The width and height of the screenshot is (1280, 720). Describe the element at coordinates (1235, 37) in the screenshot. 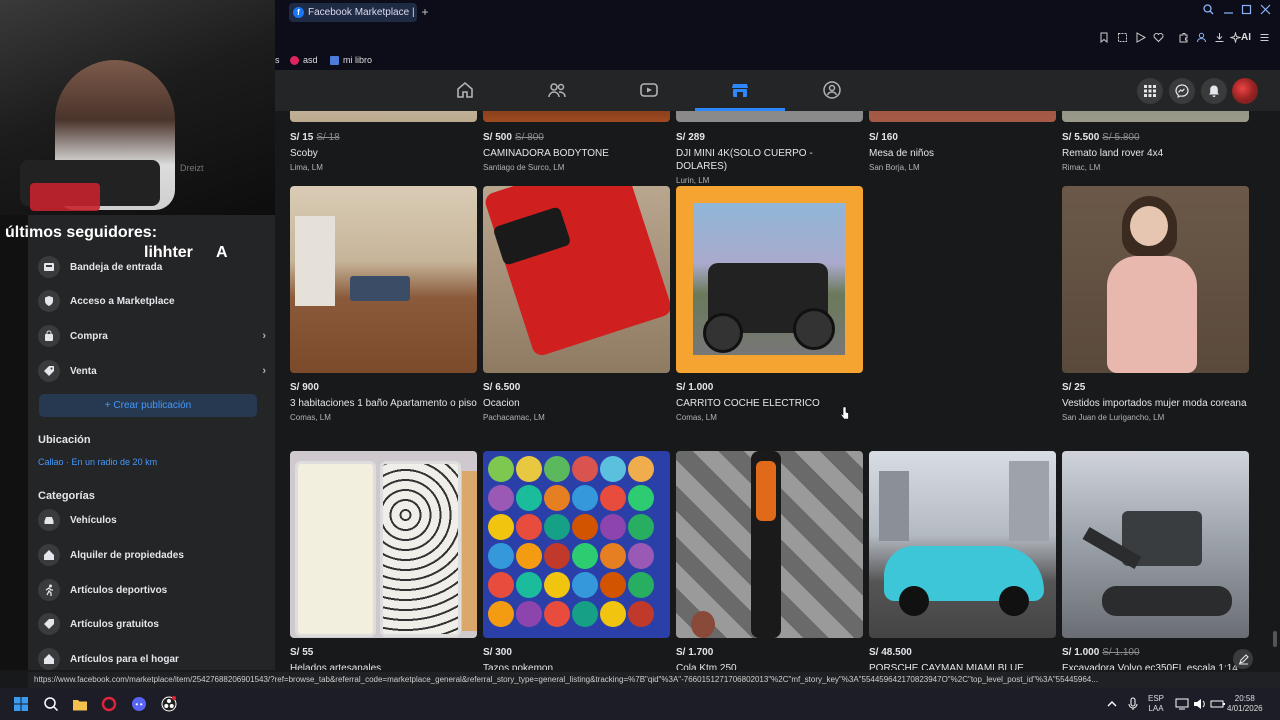

I see `ai-sparkle-icon` at that location.